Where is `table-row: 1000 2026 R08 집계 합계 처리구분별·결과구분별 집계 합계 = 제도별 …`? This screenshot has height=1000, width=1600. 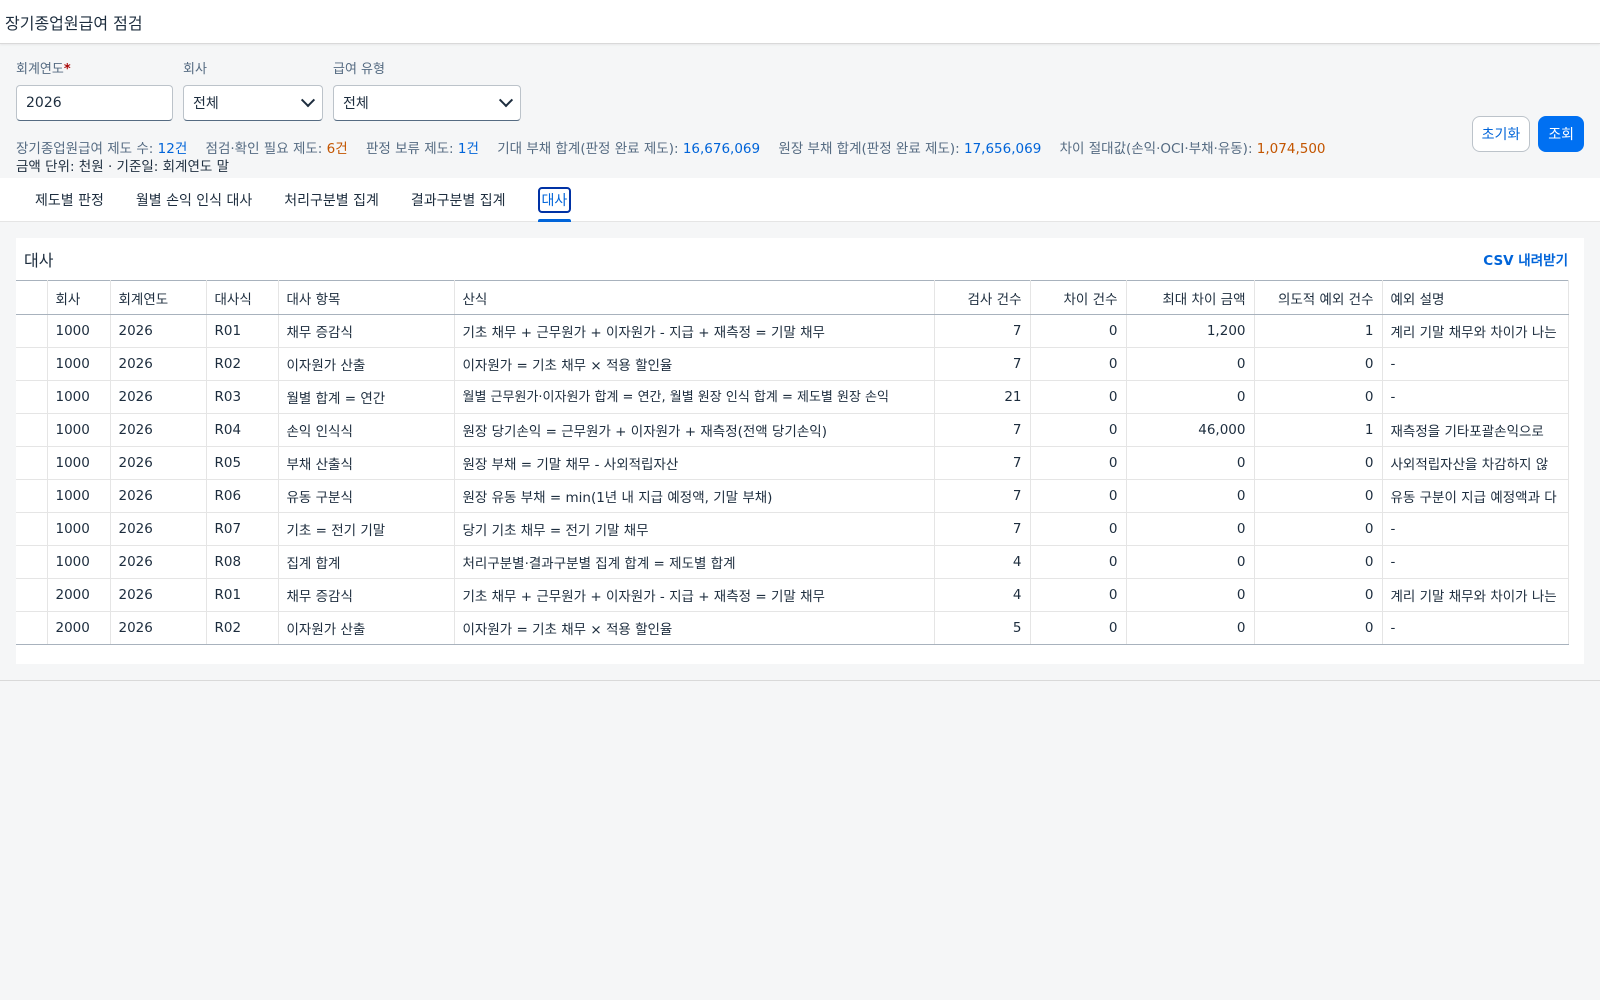
table-row: 1000 2026 R08 집계 합계 처리구분별·결과구분별 집계 합계 = 제도별 … is located at coordinates (792, 562).